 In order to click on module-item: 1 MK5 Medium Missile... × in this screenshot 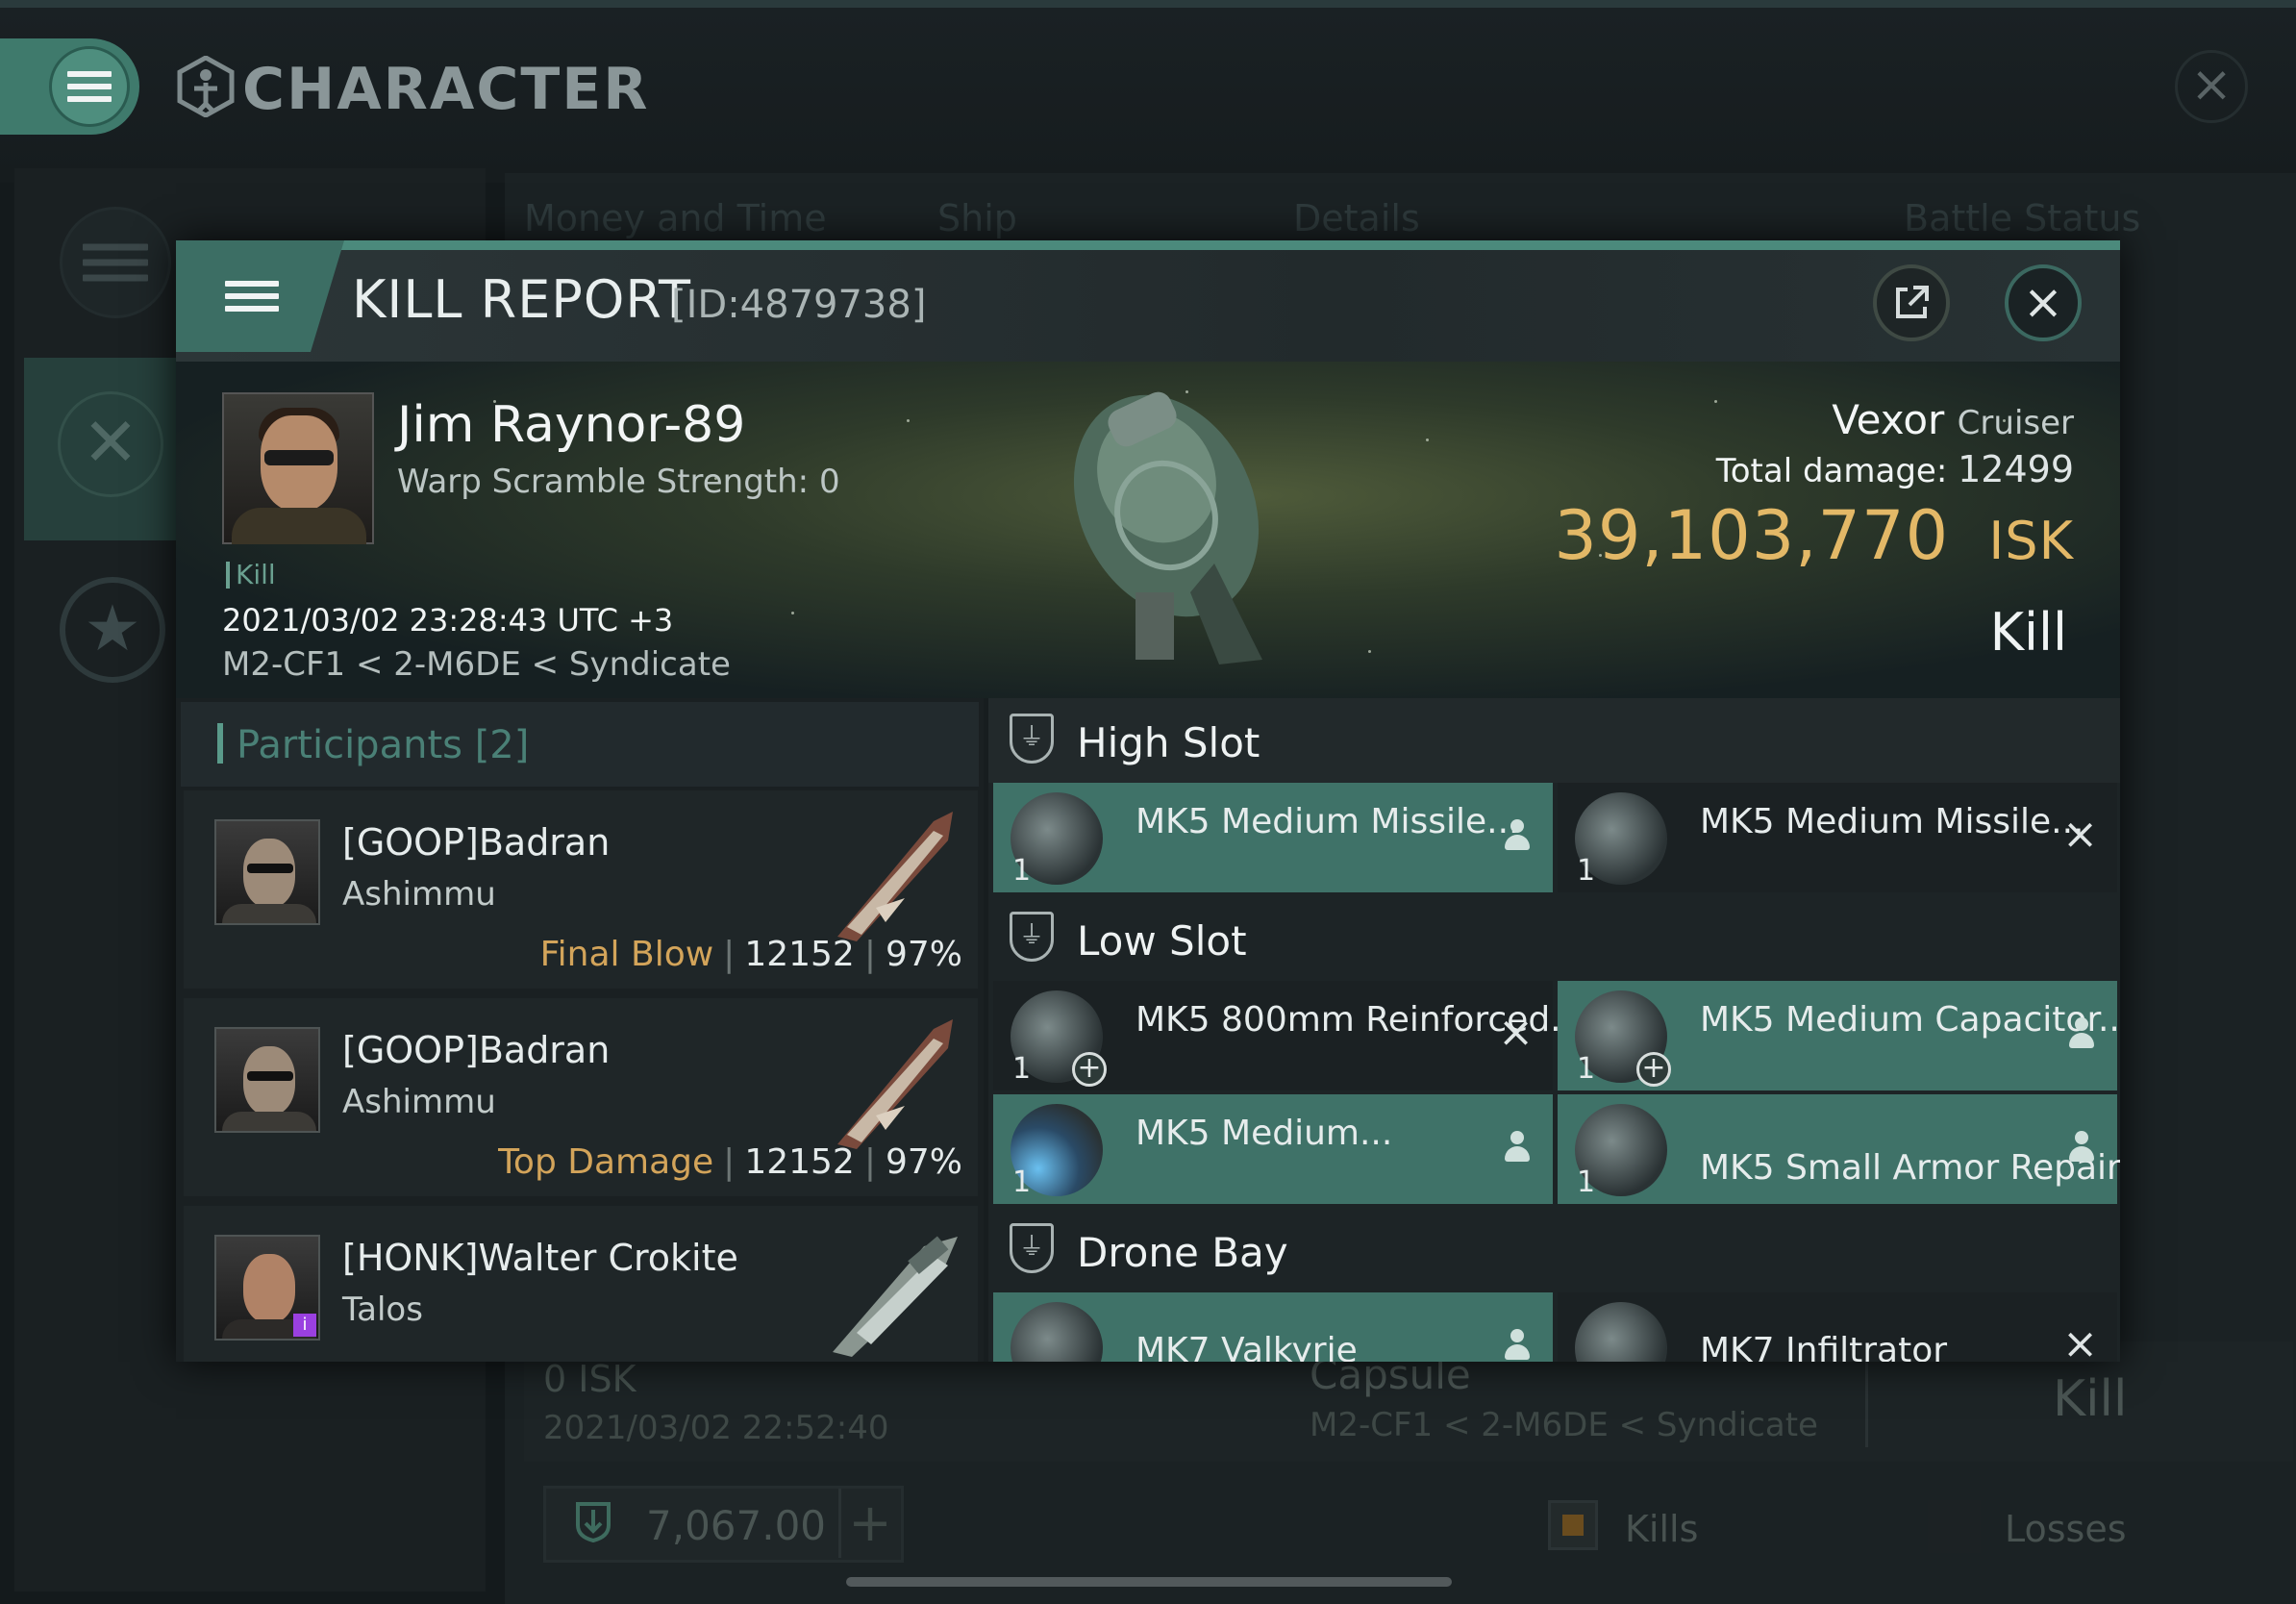, I will do `click(1837, 837)`.